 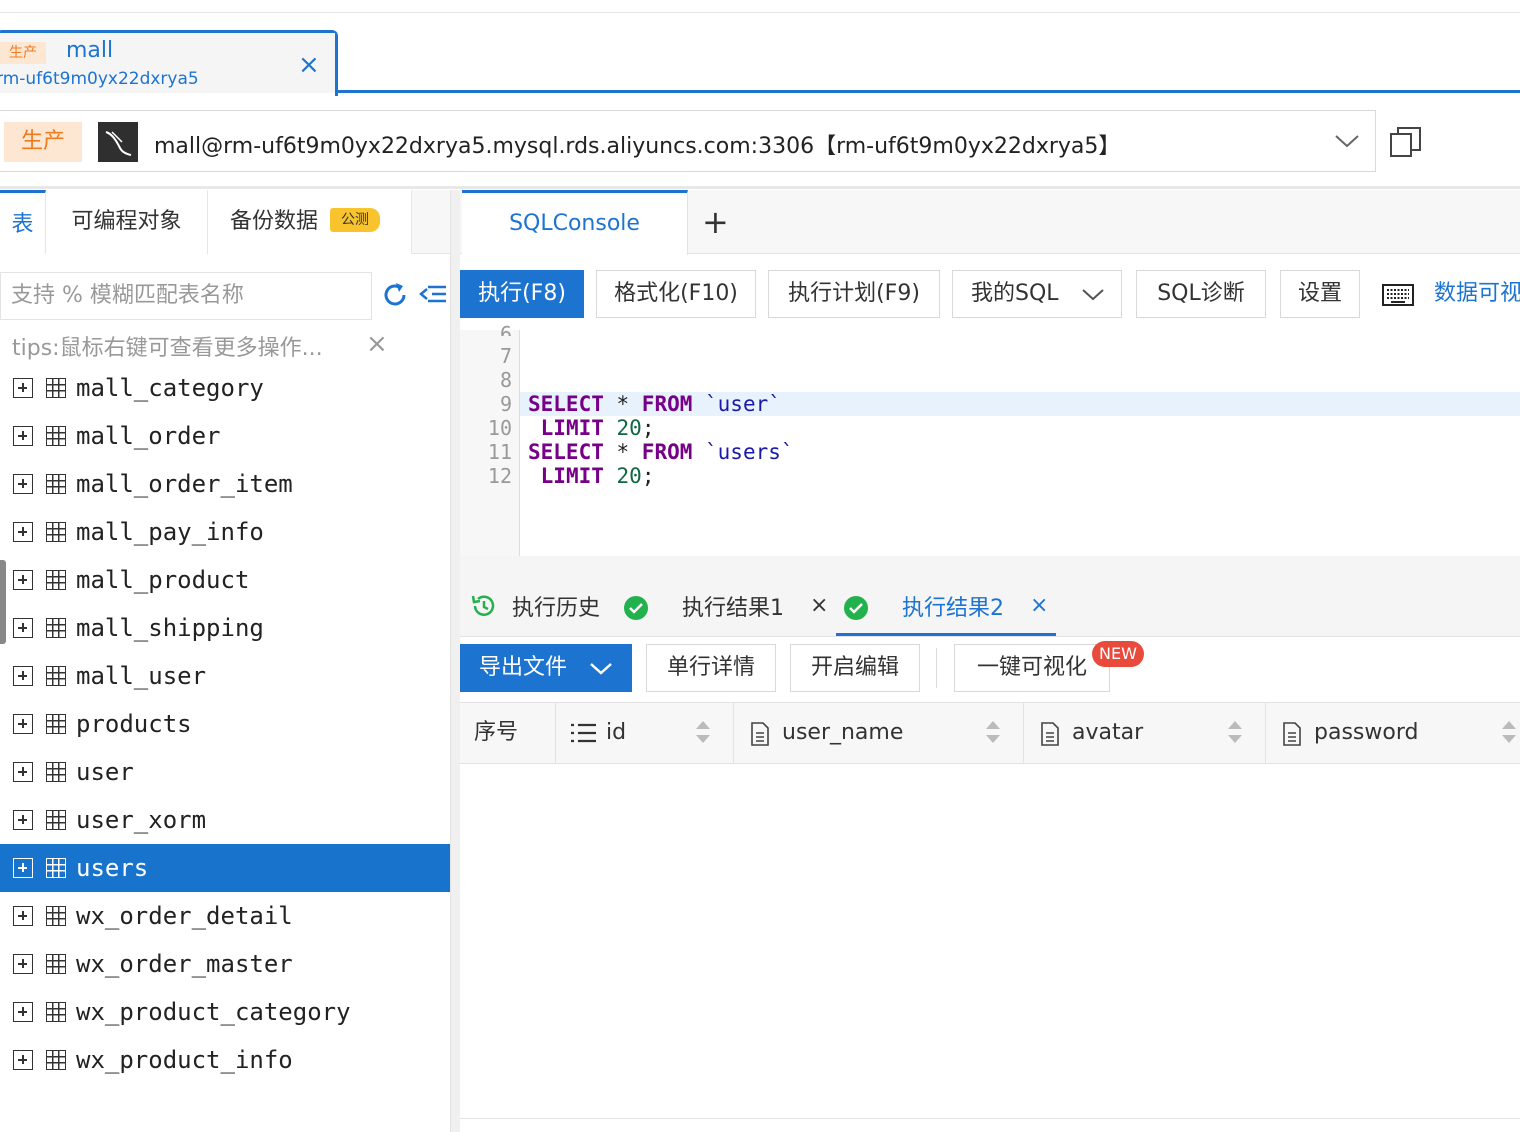 What do you see at coordinates (1201, 294) in the screenshot?
I see `sql-diagnose-button: SQL诊断` at bounding box center [1201, 294].